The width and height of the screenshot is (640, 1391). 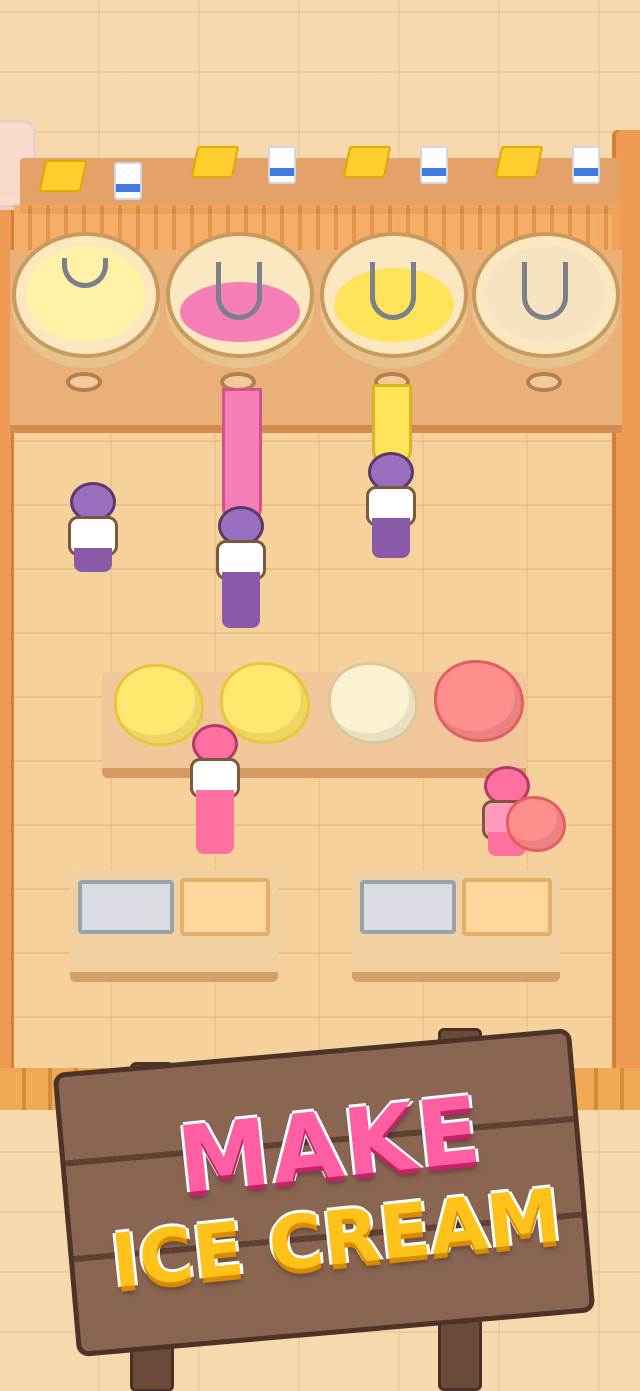 I want to click on mixer-vanilla, so click(x=86, y=312).